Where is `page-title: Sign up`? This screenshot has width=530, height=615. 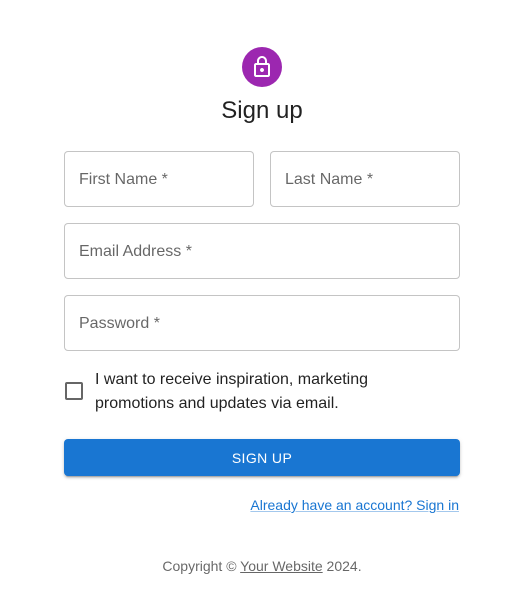
page-title: Sign up is located at coordinates (262, 110).